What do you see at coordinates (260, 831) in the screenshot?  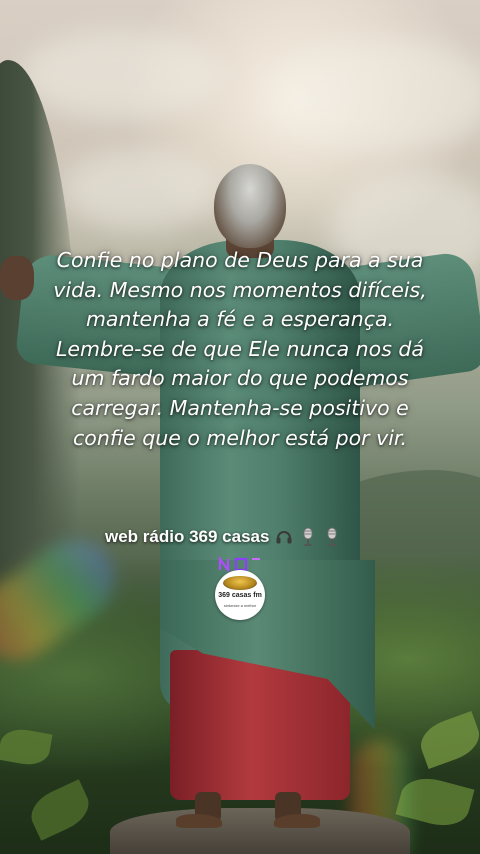 I see `rock` at bounding box center [260, 831].